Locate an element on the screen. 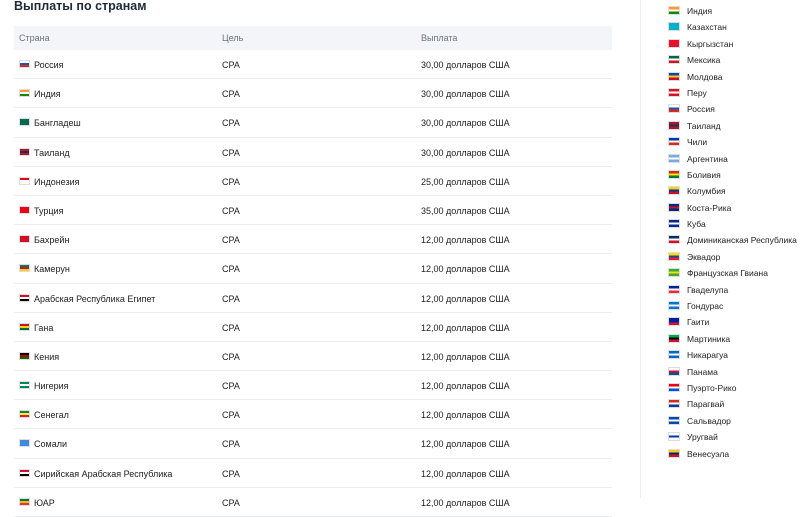  table-row: Сомали CPA 12,00 долларов США is located at coordinates (313, 444).